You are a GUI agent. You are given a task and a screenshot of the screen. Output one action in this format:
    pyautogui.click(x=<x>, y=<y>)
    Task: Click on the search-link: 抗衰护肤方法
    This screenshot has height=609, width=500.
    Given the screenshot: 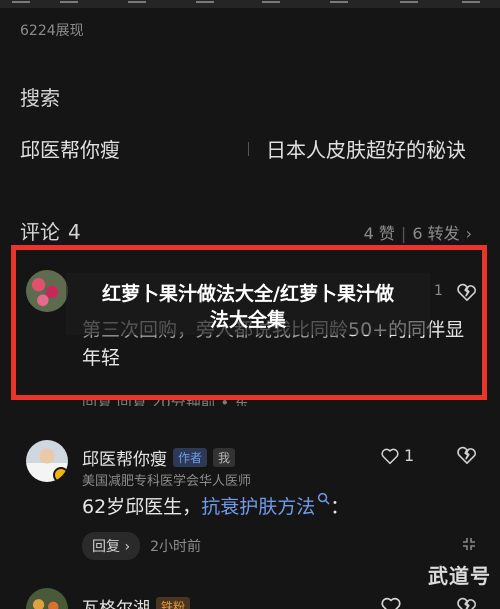 What is the action you would take?
    pyautogui.click(x=258, y=507)
    